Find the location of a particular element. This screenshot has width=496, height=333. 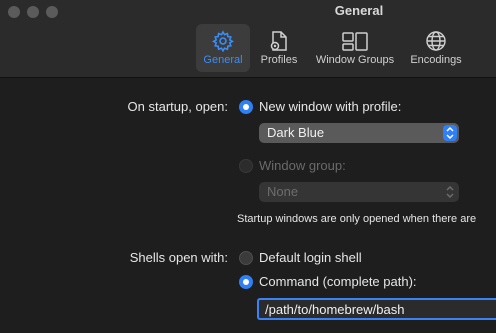

window-groups-icon is located at coordinates (355, 41).